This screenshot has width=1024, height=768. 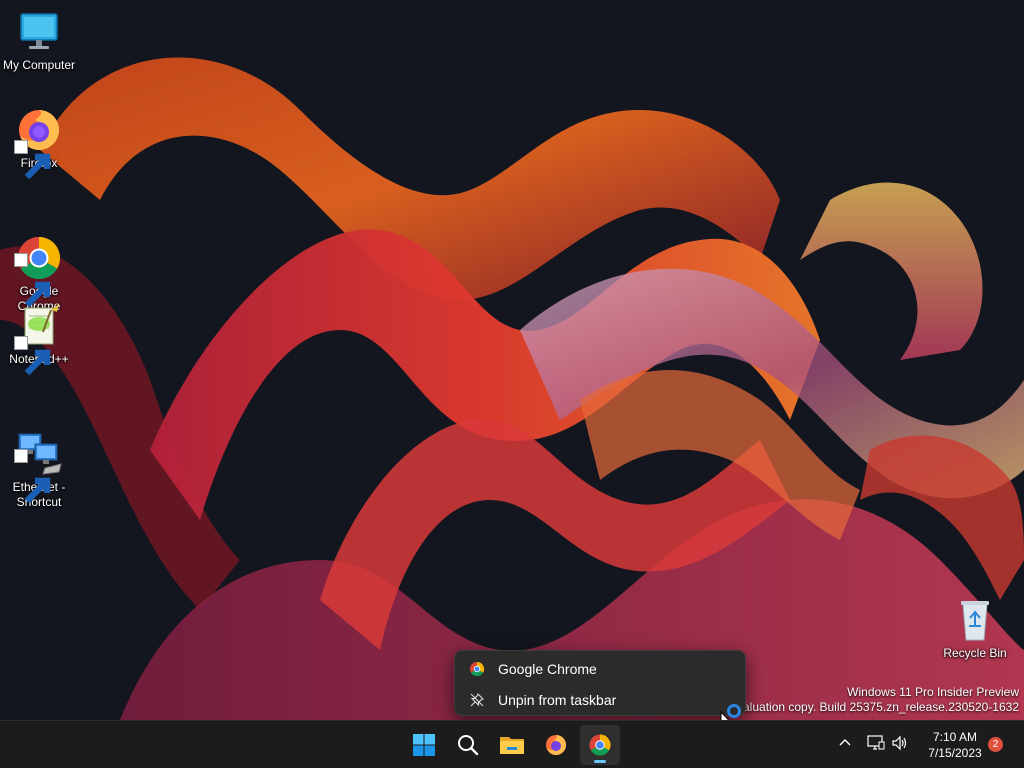 What do you see at coordinates (933, 692) in the screenshot?
I see `watermark-line-1: Windows 11 Pro Insider Preview` at bounding box center [933, 692].